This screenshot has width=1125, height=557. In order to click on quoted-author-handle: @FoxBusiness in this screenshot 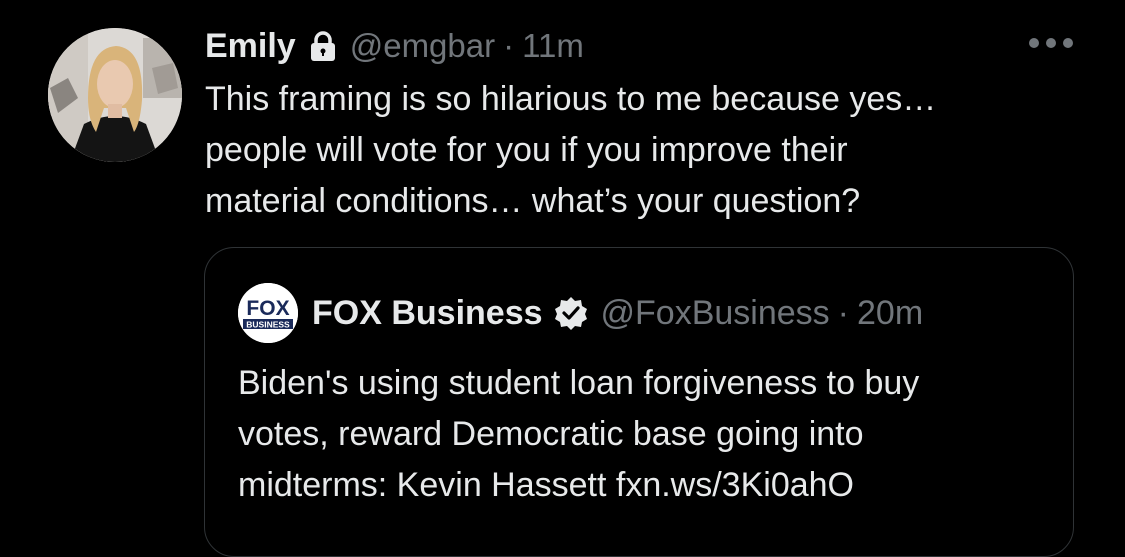, I will do `click(715, 313)`.